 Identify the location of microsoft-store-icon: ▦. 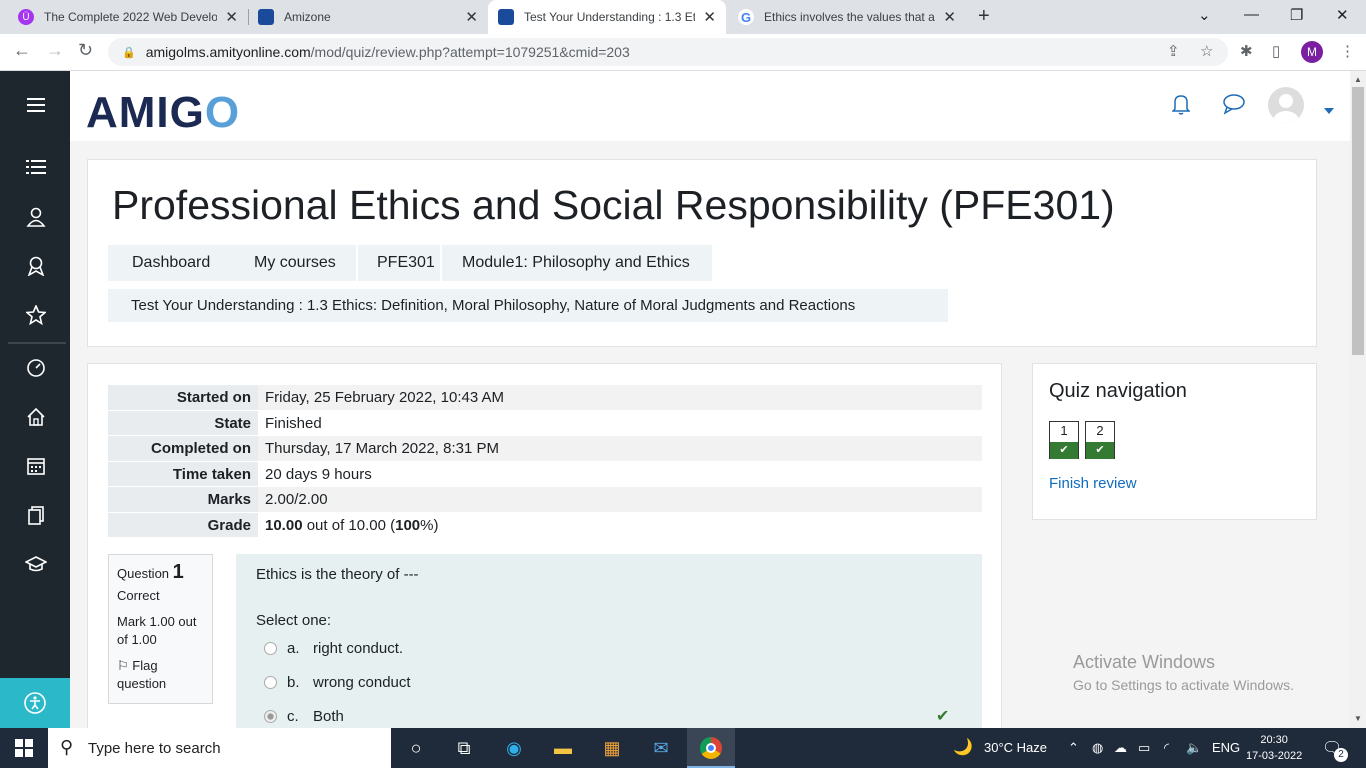
(612, 748).